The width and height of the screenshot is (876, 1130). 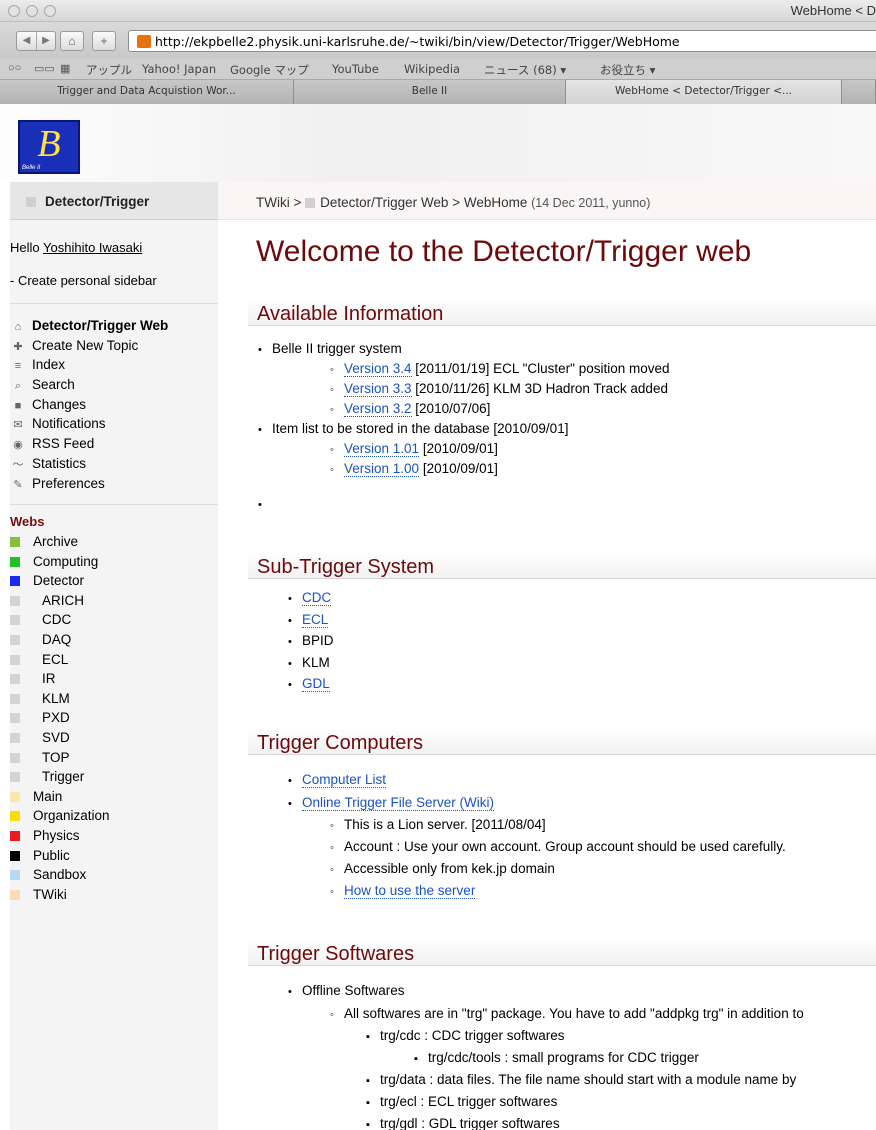 What do you see at coordinates (430, 92) in the screenshot?
I see `tab-belle2: Belle II` at bounding box center [430, 92].